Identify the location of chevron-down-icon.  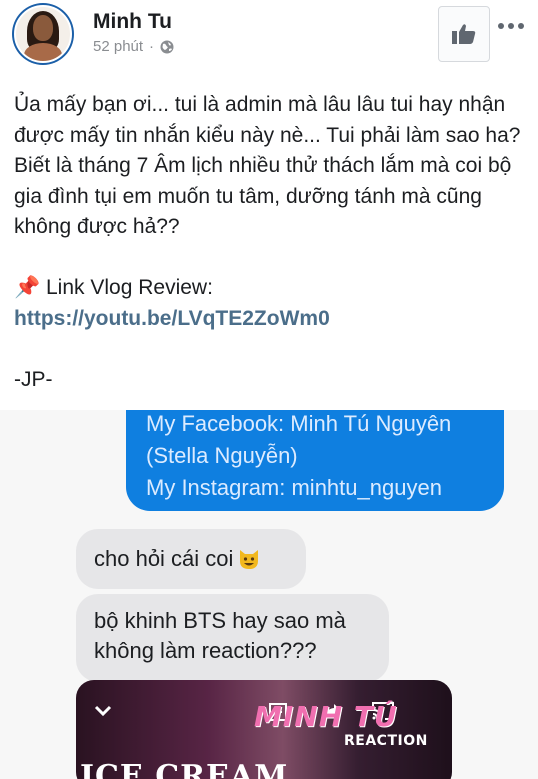
(103, 711).